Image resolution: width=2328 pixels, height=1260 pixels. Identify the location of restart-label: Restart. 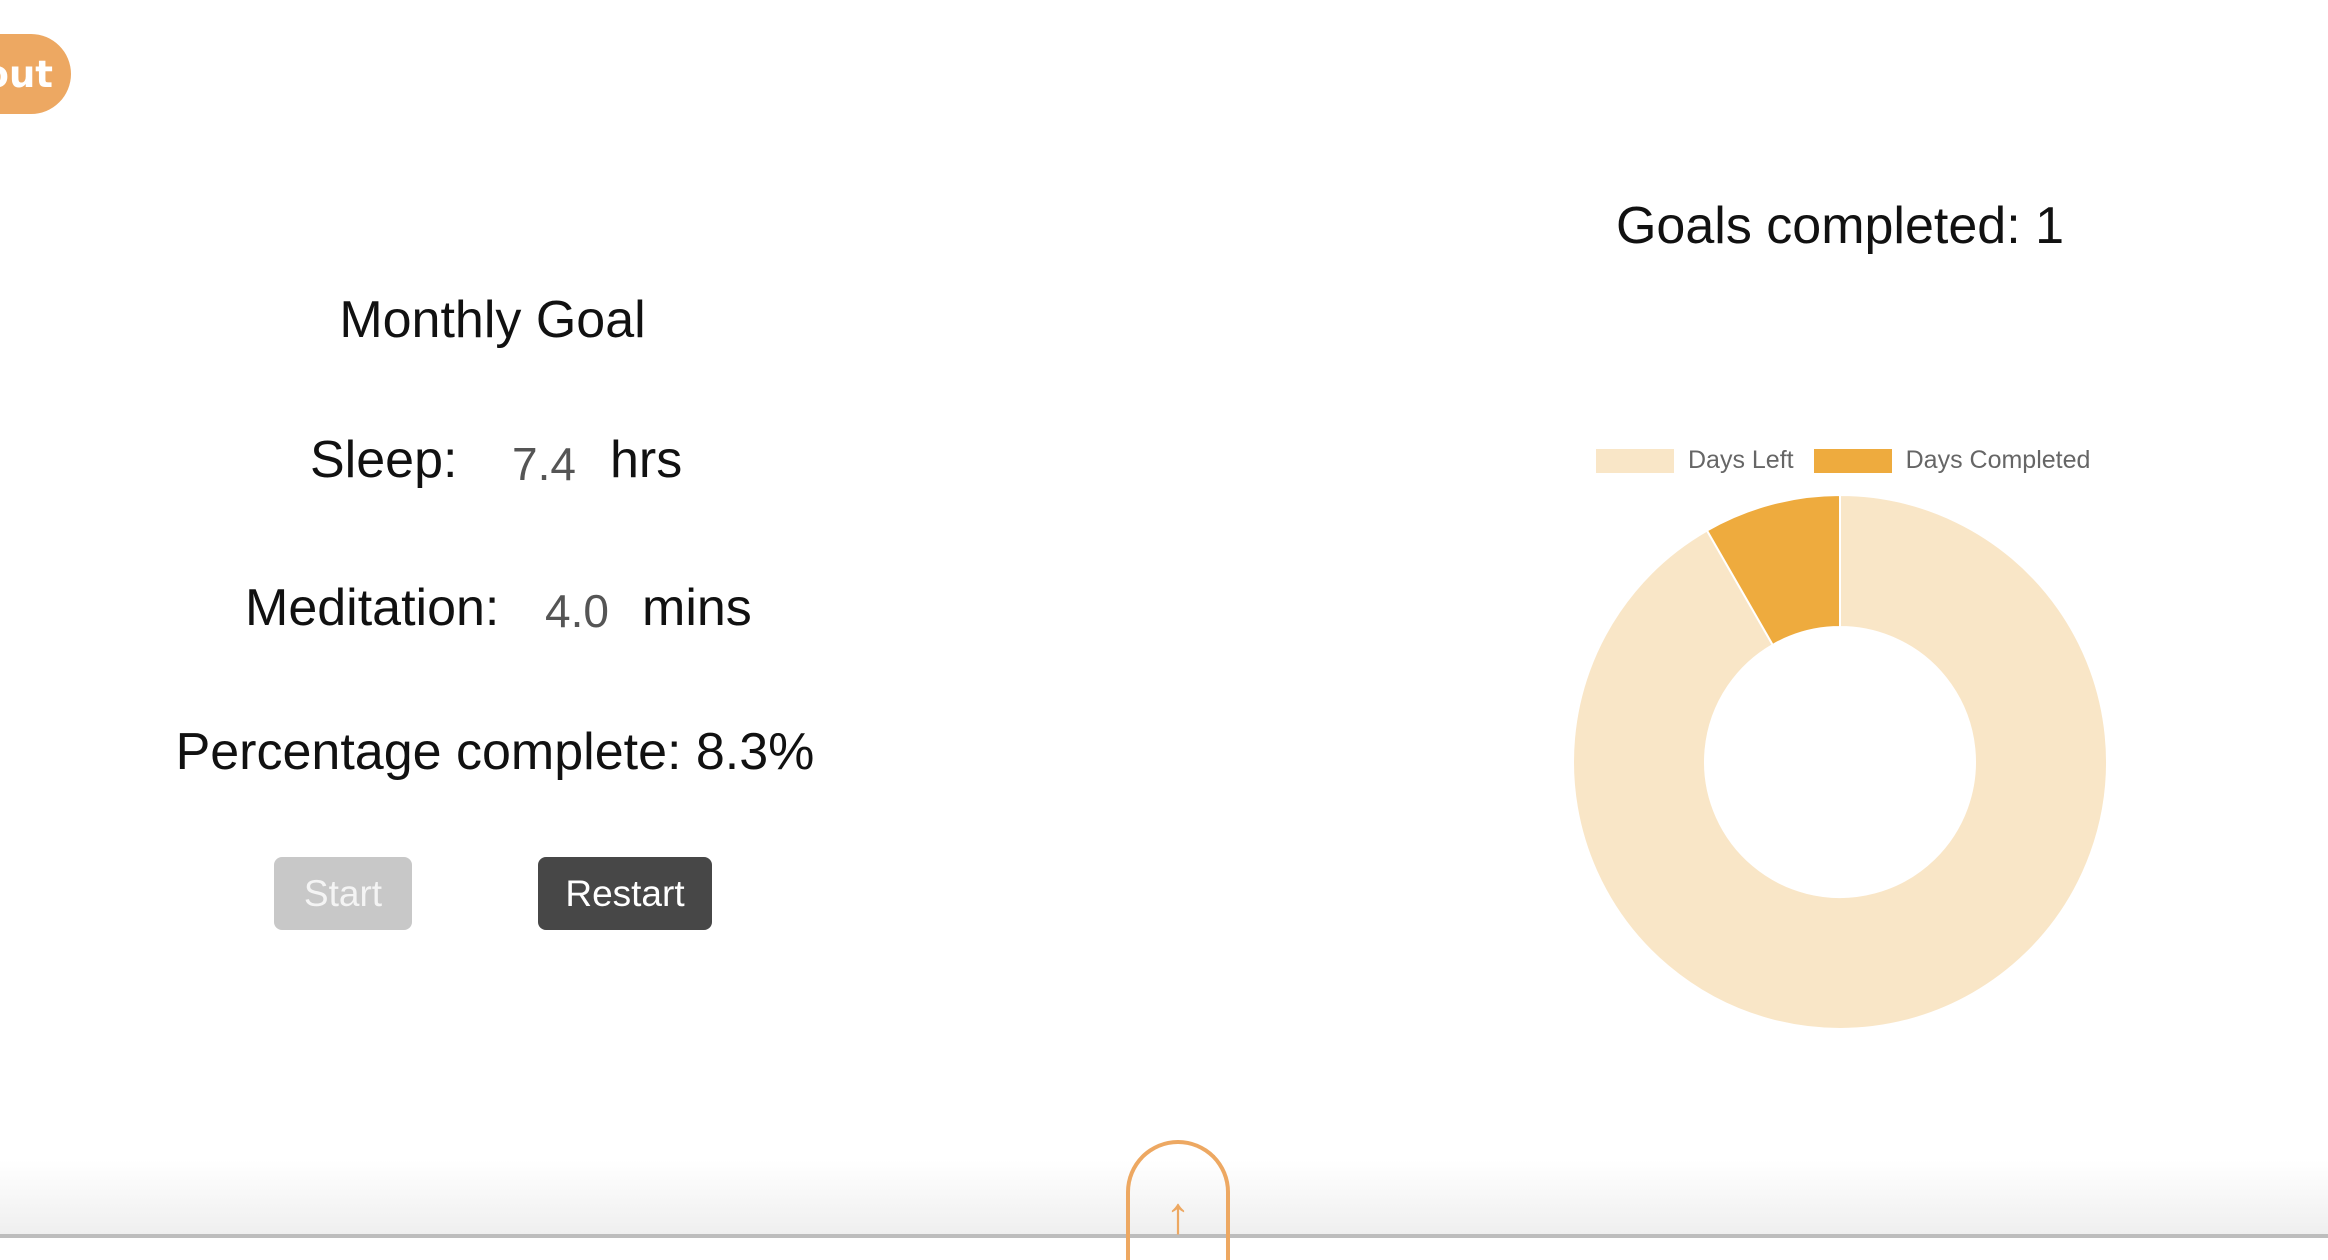
(625, 893).